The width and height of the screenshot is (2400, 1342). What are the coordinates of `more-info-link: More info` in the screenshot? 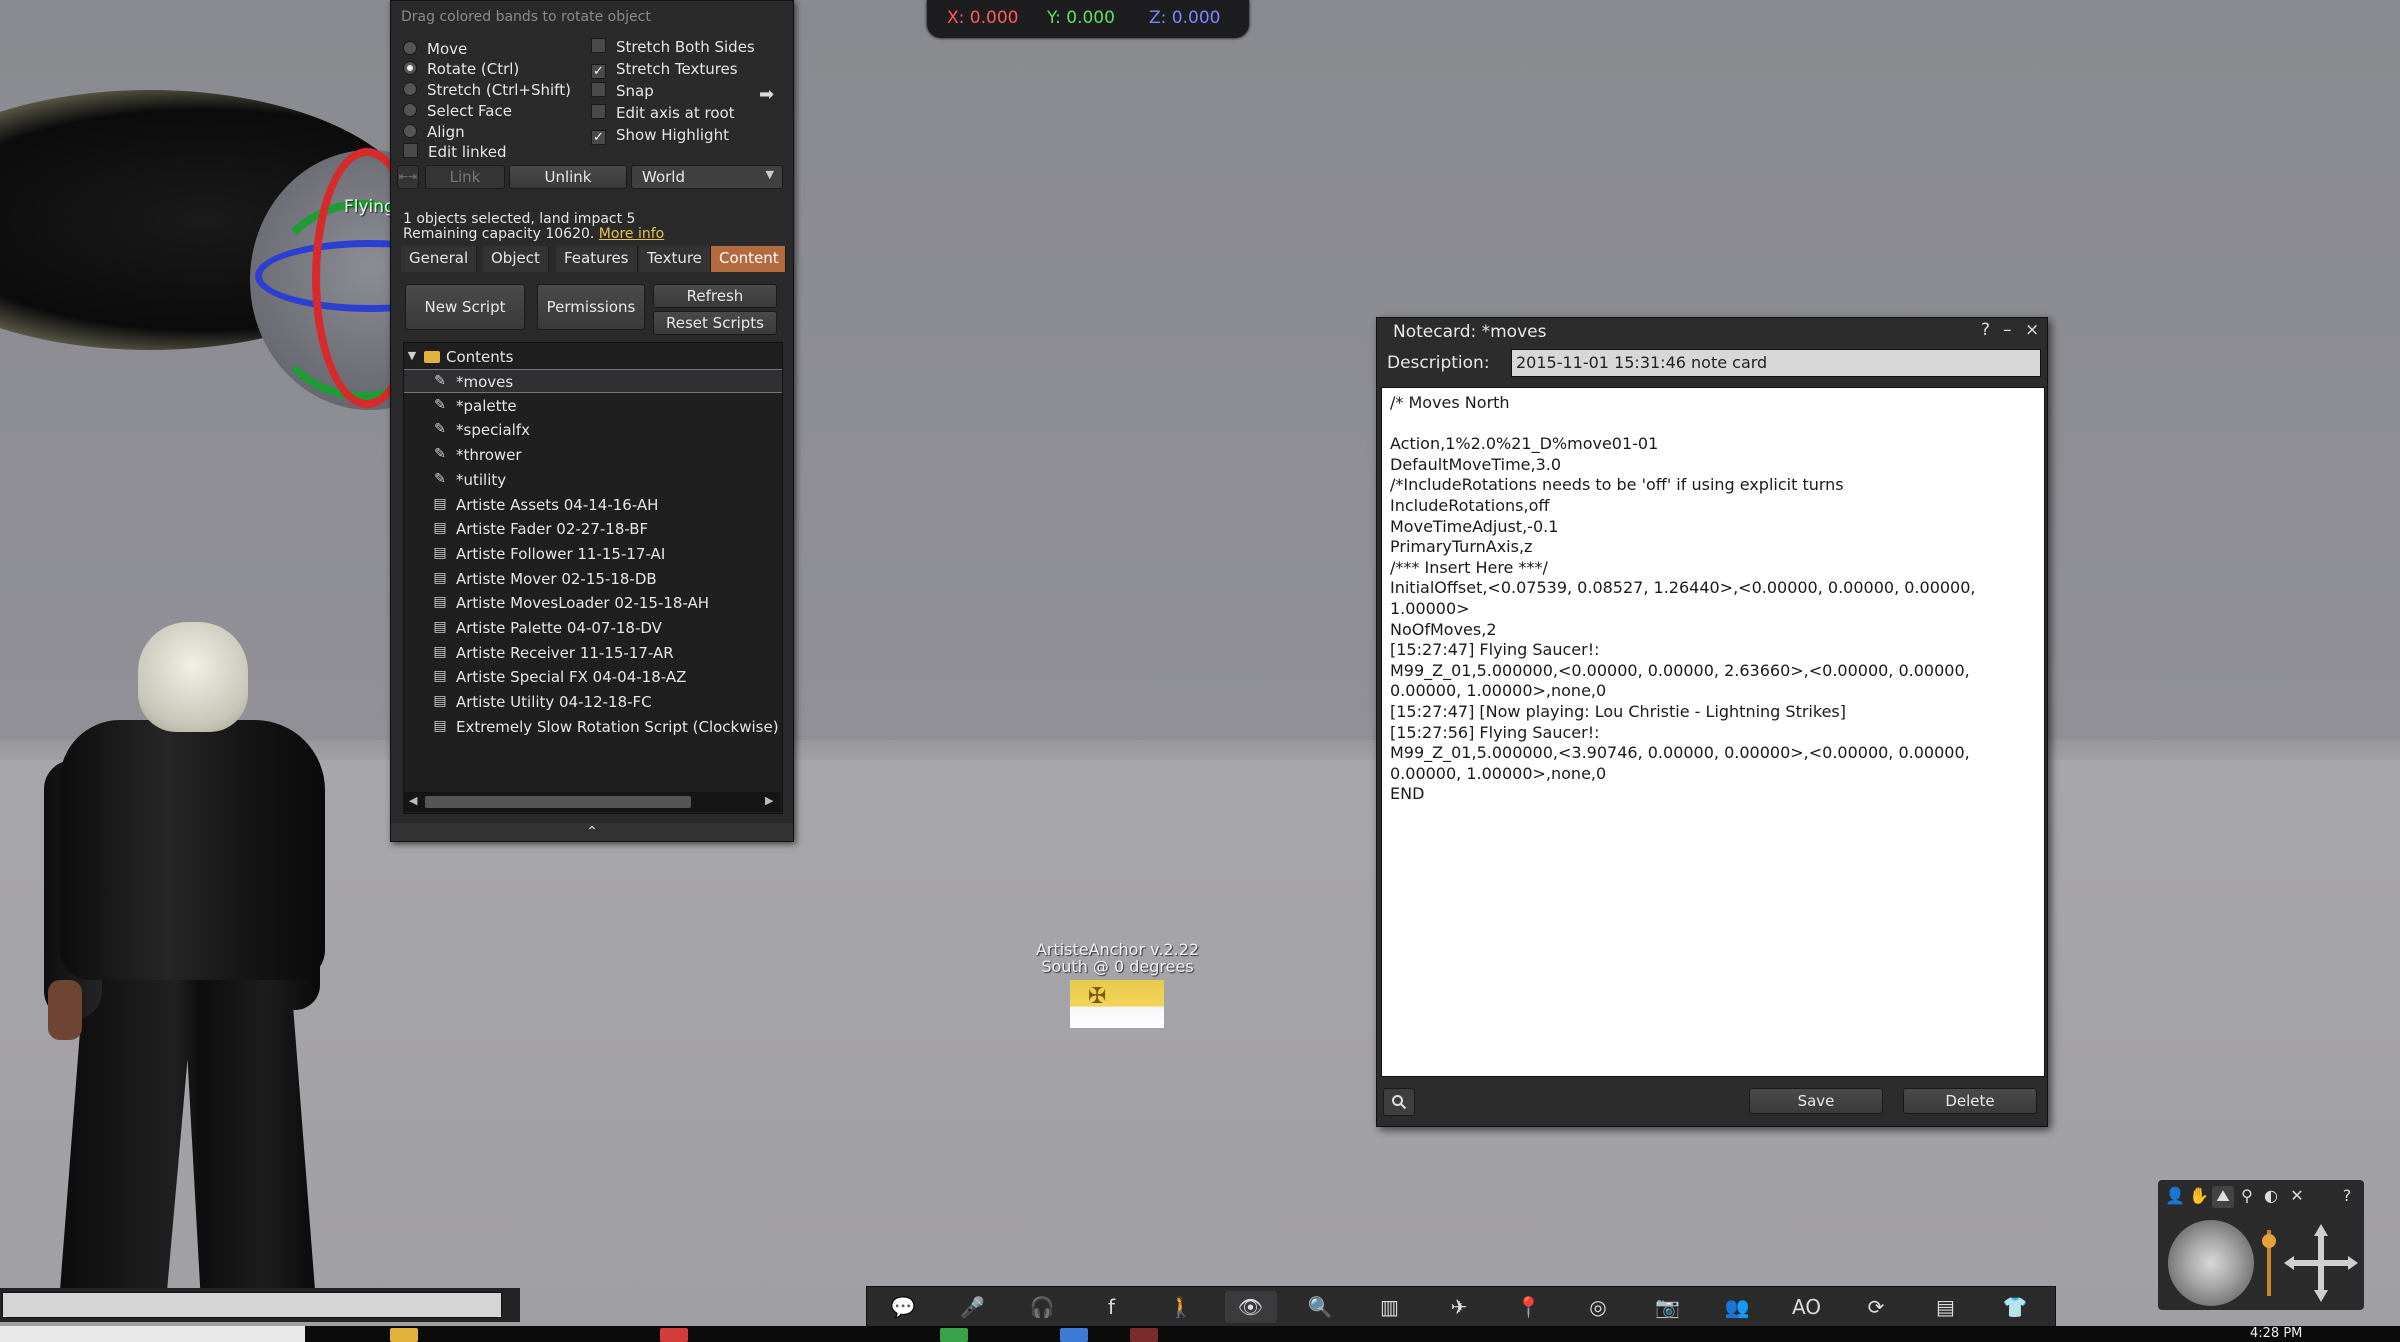 It's located at (631, 234).